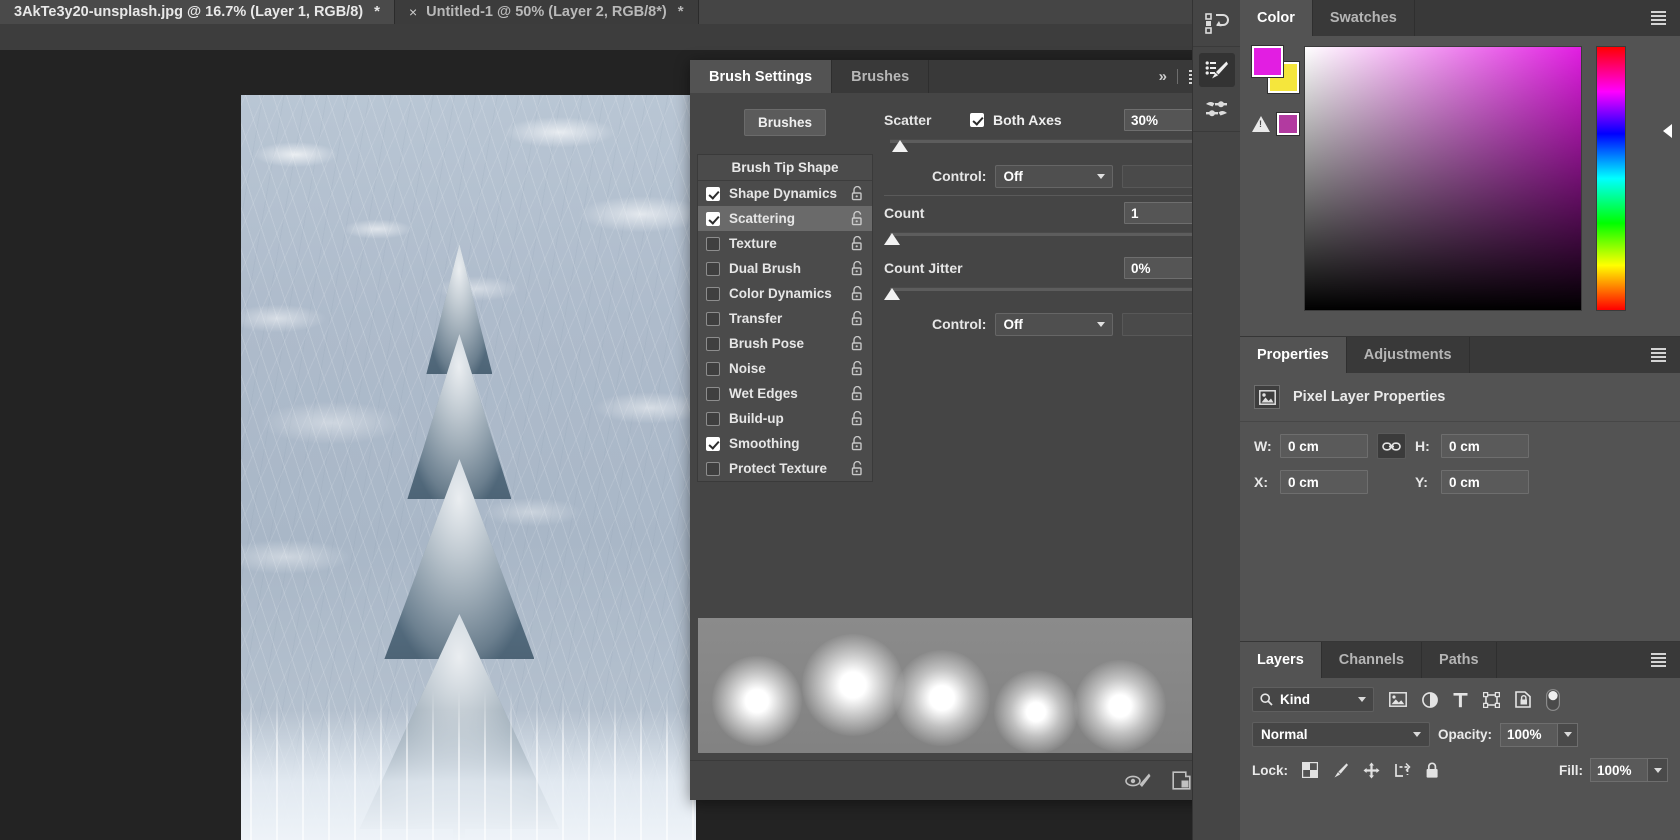  I want to click on foreground-color-swatch, so click(1267, 61).